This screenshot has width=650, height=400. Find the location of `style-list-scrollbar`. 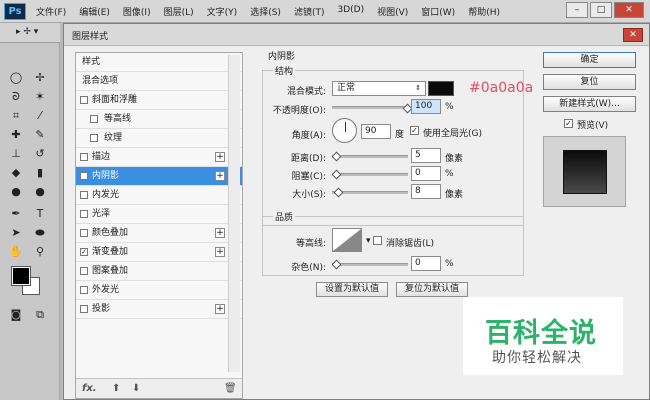

style-list-scrollbar is located at coordinates (234, 213).